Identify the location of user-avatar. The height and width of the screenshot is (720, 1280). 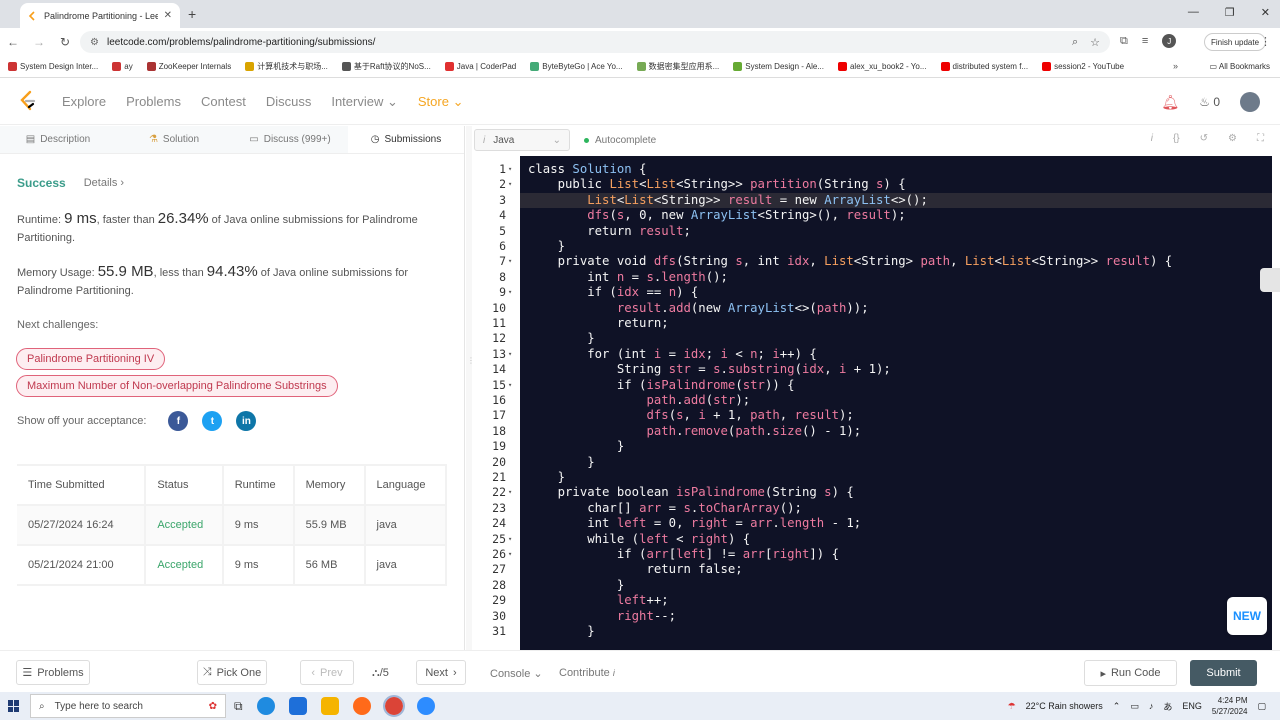
(1250, 102).